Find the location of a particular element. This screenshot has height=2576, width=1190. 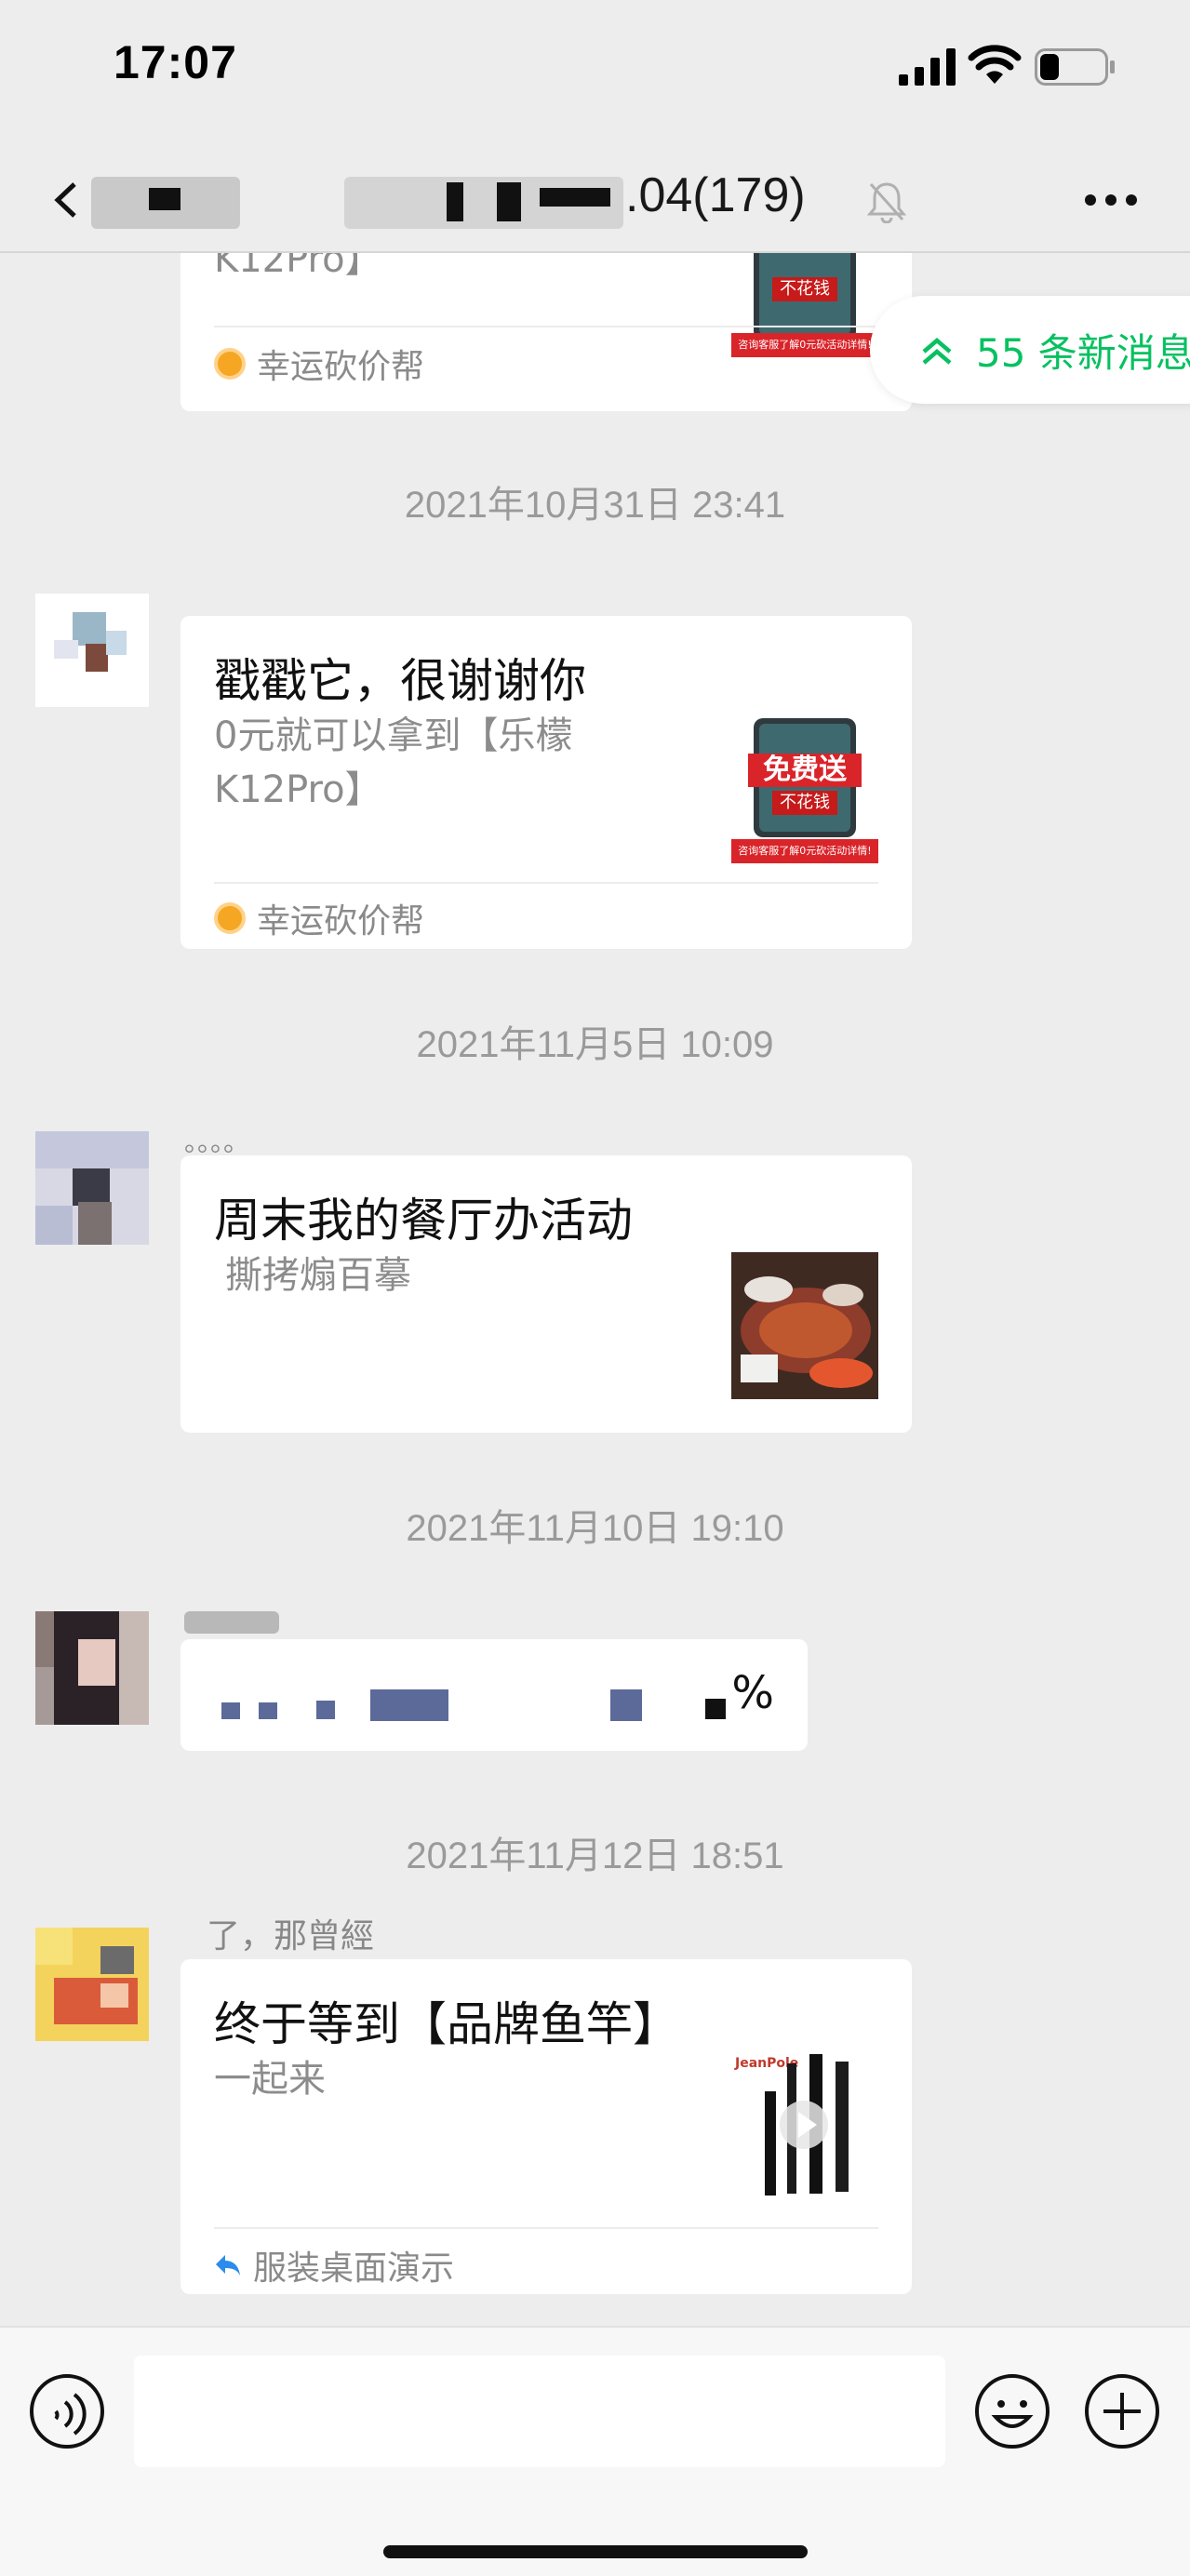

bell-muted-icon is located at coordinates (886, 202).